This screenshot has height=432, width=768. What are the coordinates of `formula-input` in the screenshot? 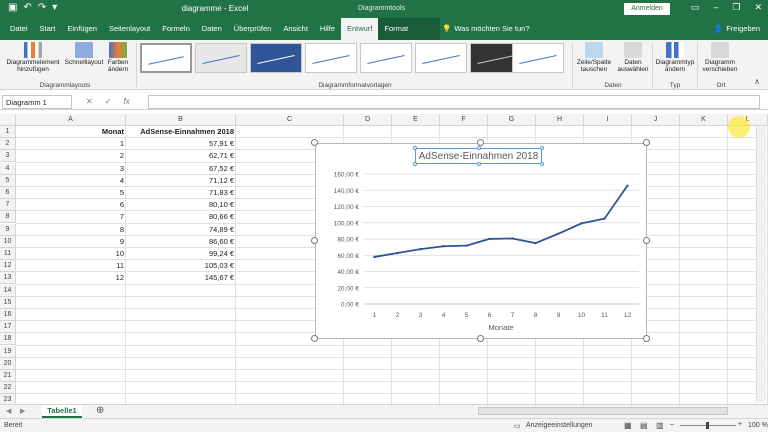 It's located at (454, 102).